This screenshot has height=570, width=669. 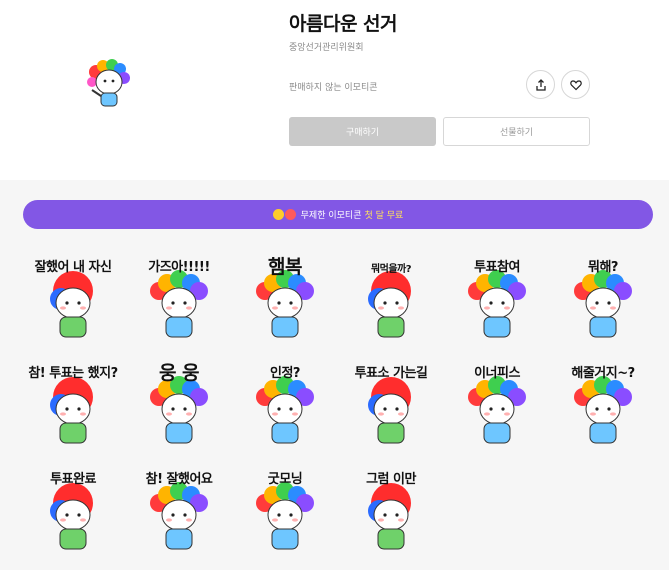 I want to click on banner-highlight: 첫 달 무료, so click(x=384, y=216).